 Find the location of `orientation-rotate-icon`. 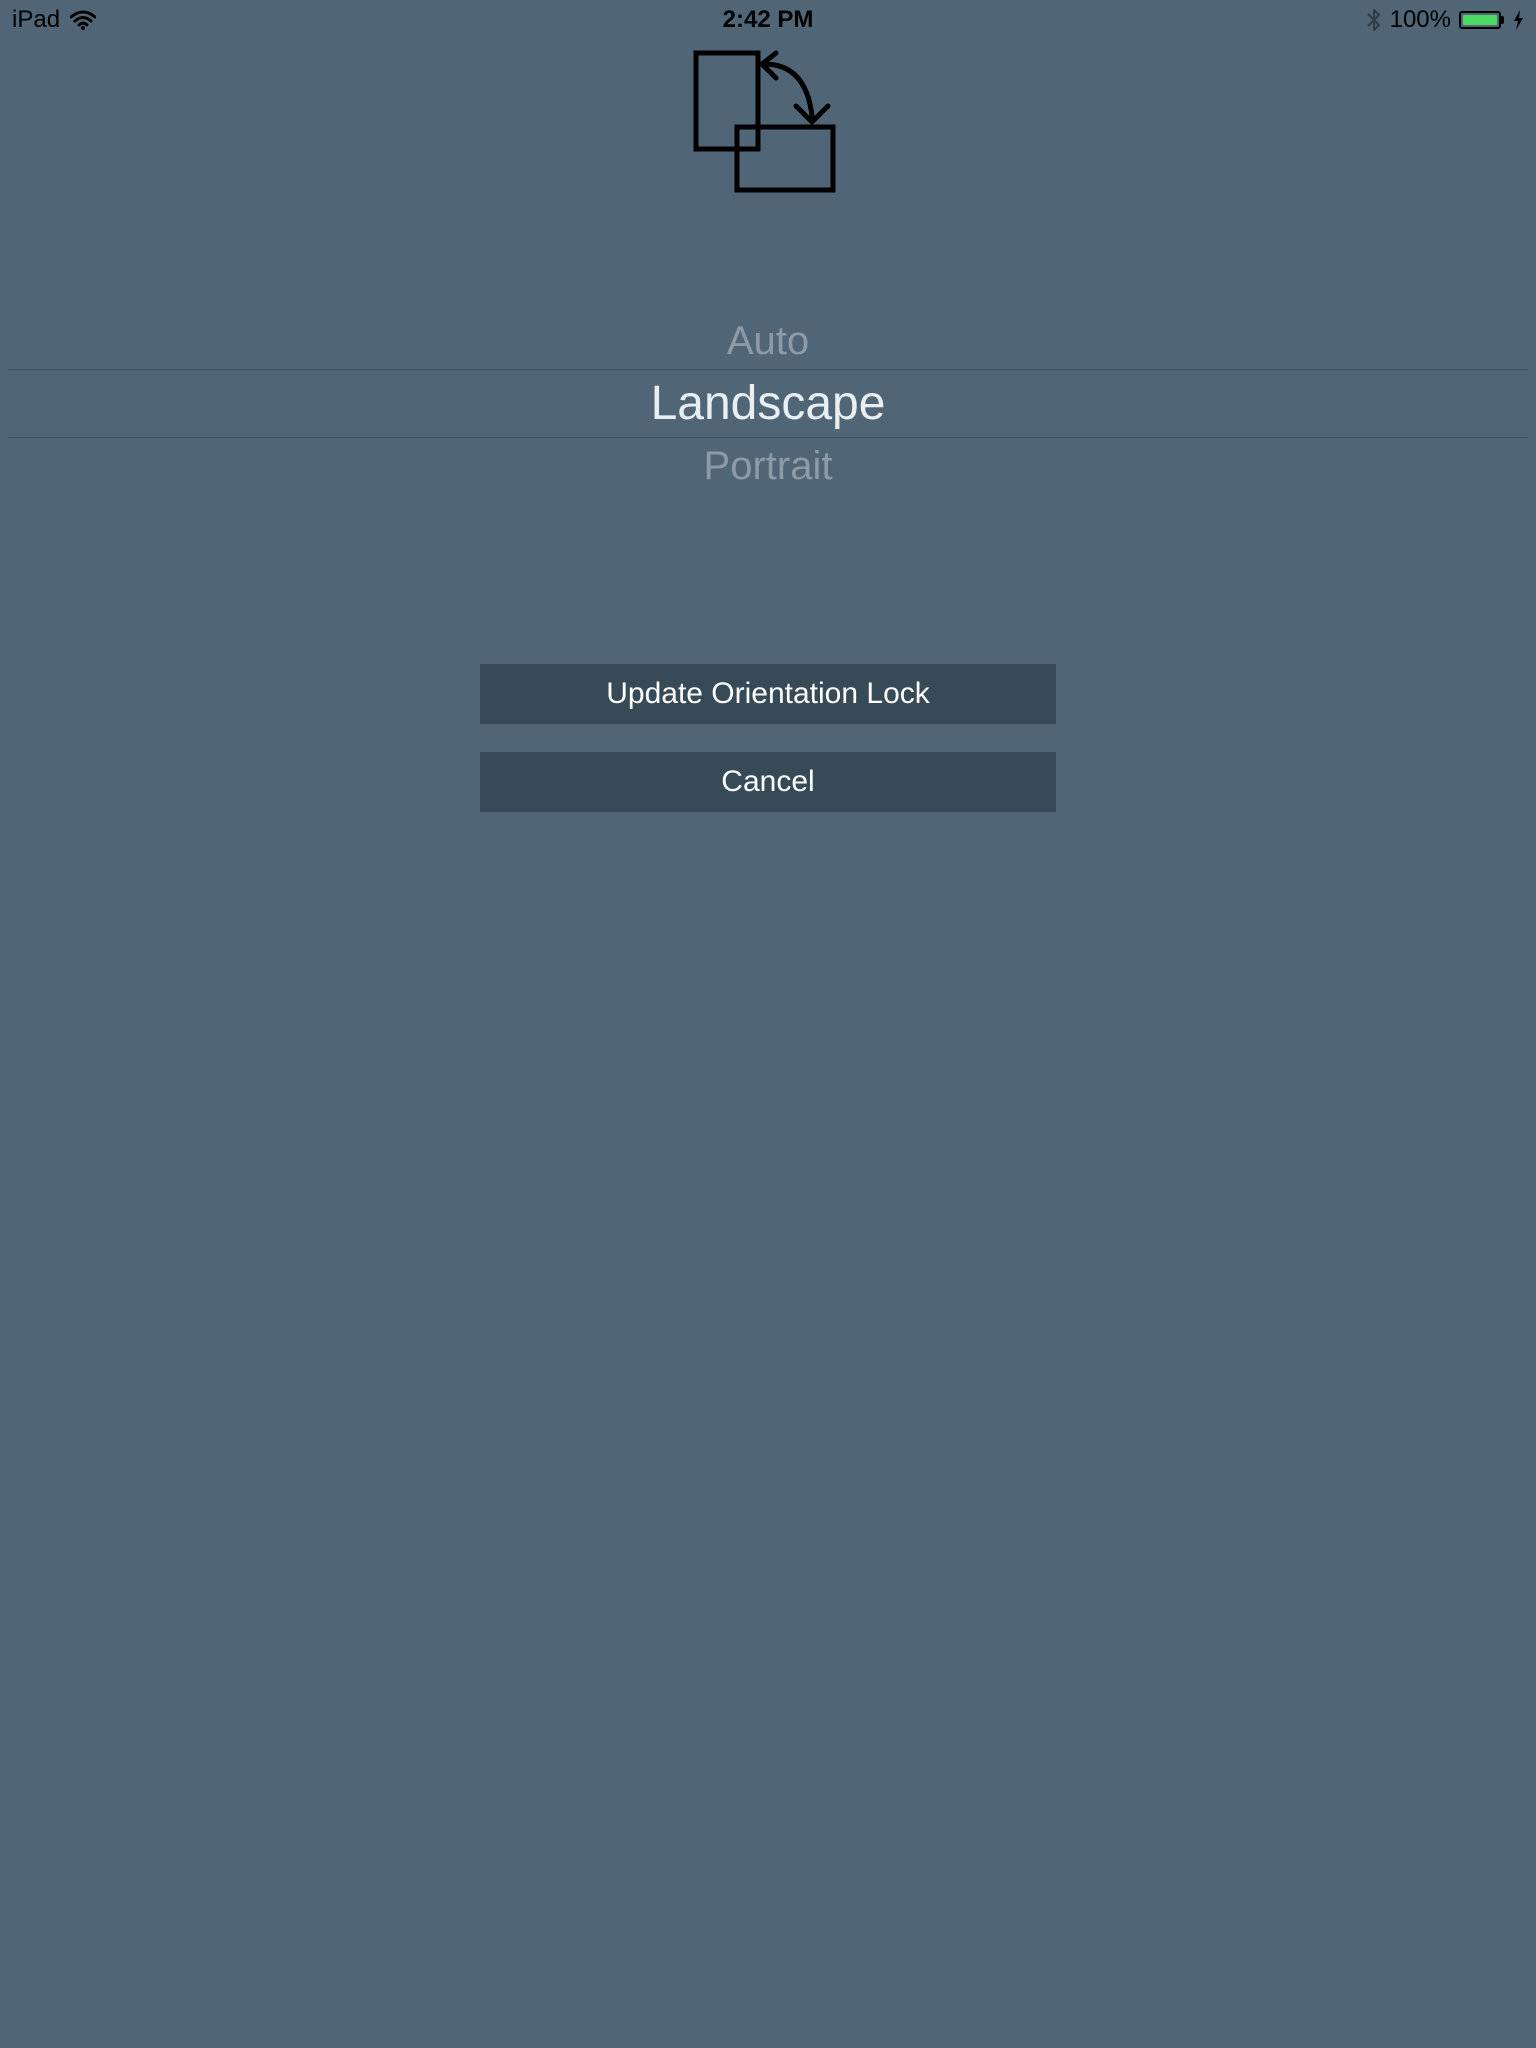

orientation-rotate-icon is located at coordinates (764, 121).